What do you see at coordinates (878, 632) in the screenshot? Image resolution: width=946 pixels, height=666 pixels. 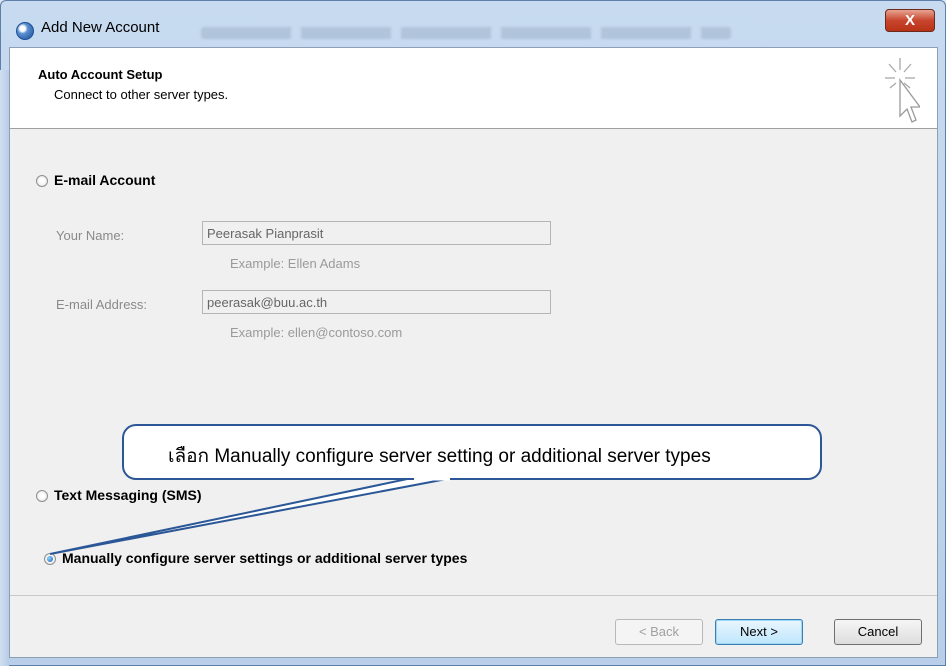 I see `cancel-button: Cancel` at bounding box center [878, 632].